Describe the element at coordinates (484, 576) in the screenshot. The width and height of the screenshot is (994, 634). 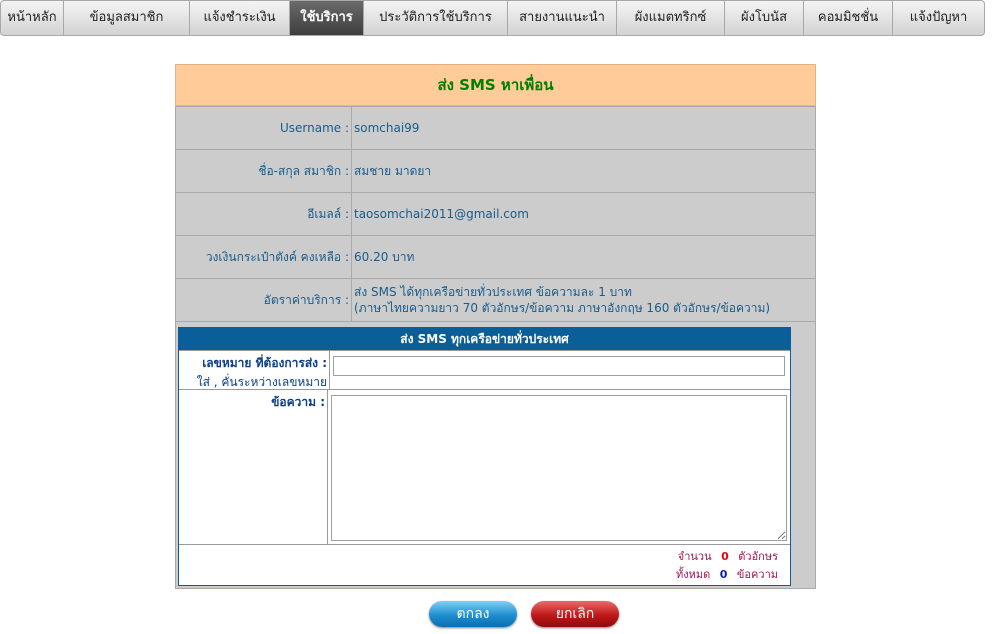
I see `msg-counter: ทั้งหมด 0 ข้อความ` at that location.